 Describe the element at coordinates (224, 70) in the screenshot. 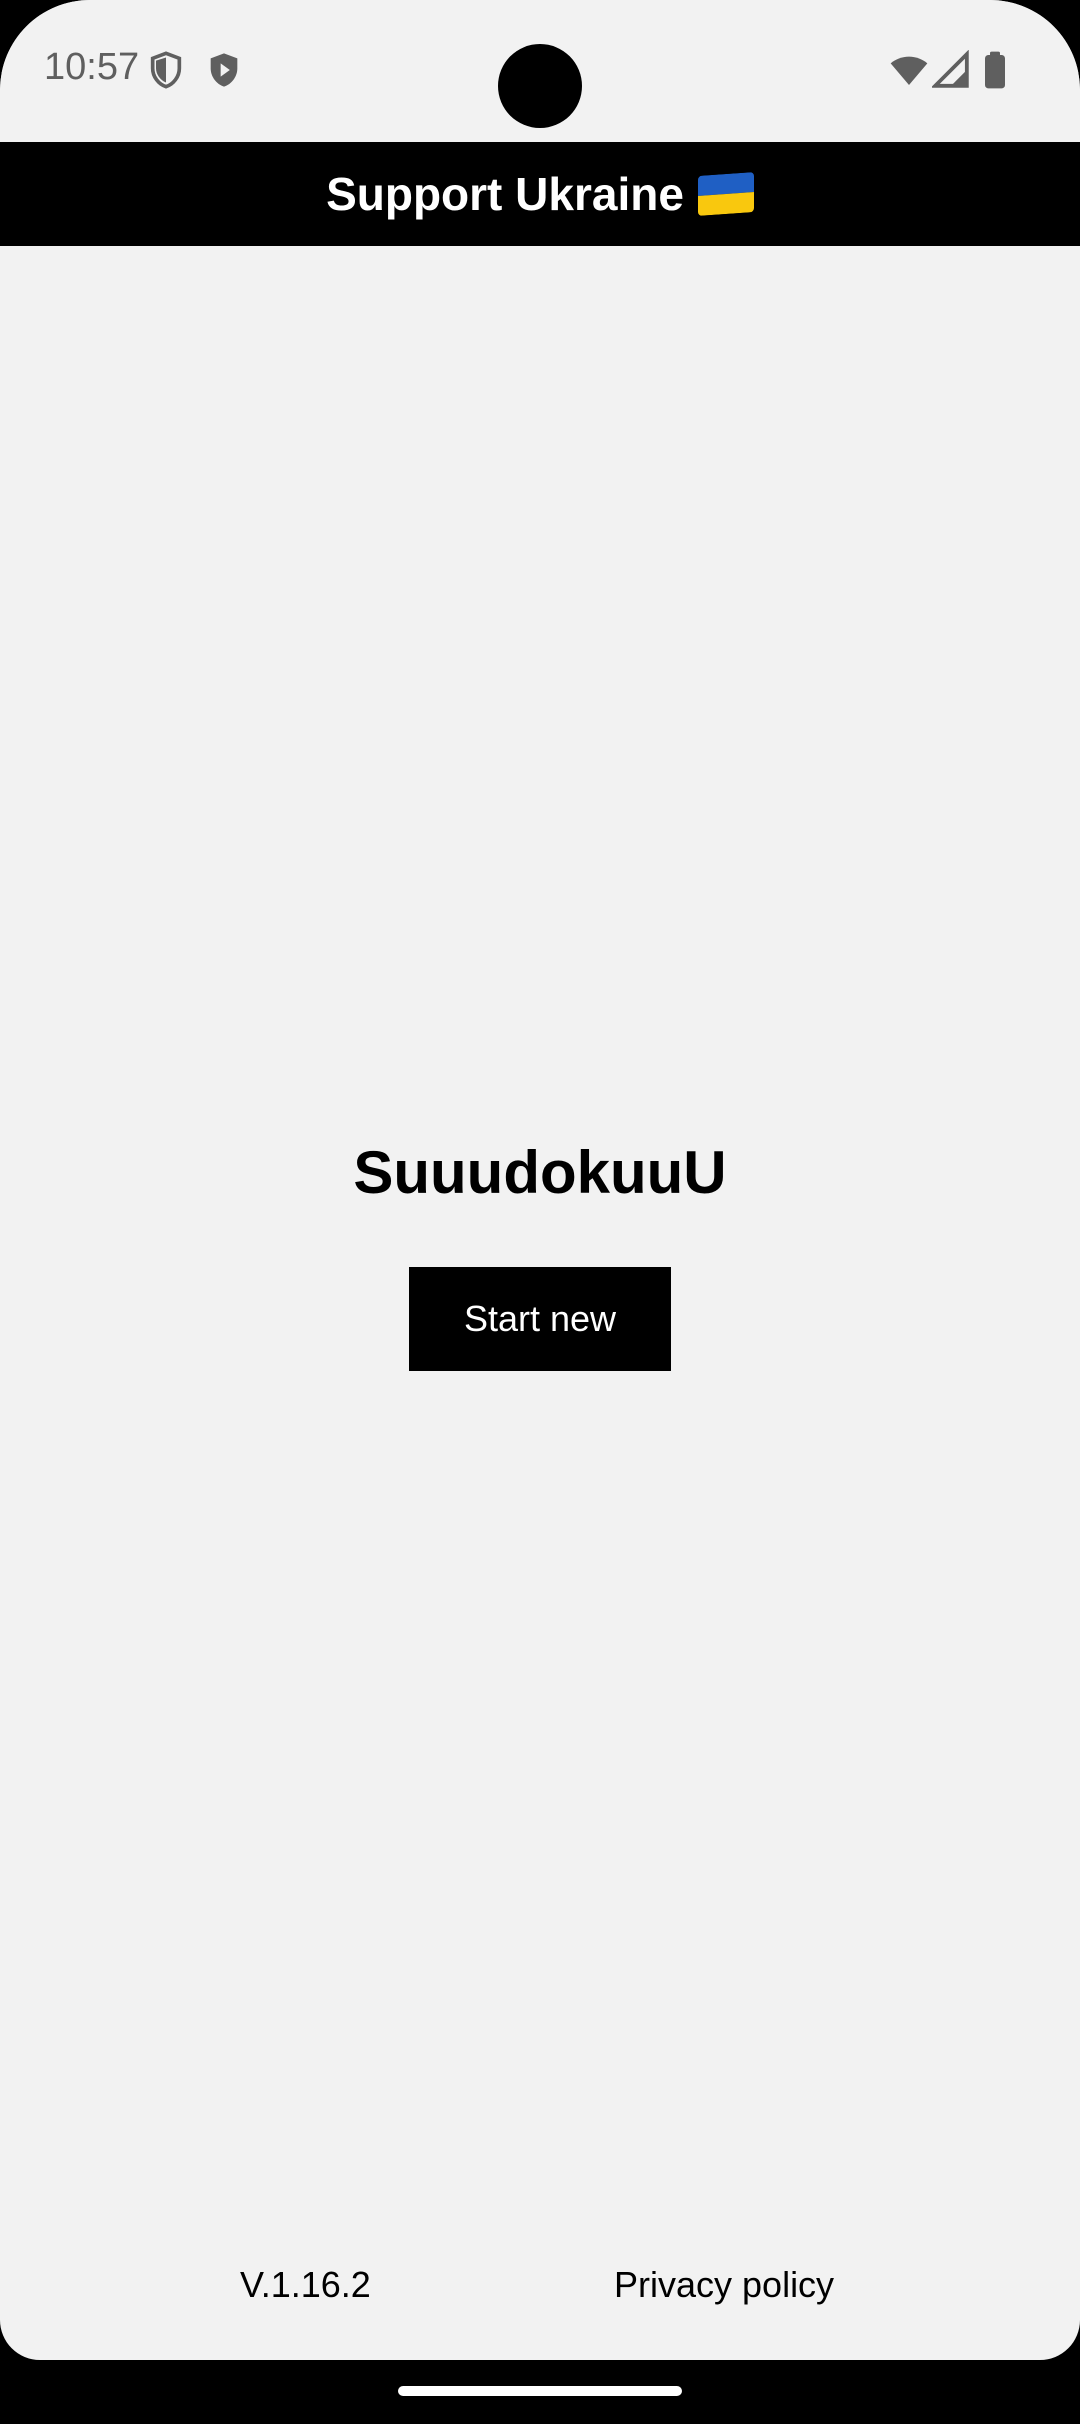

I see `play-shield-icon` at that location.